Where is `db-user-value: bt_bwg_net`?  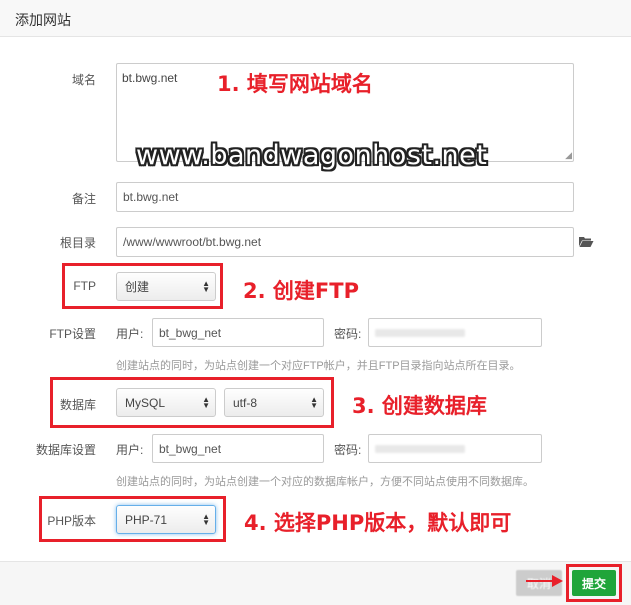
db-user-value: bt_bwg_net is located at coordinates (190, 448).